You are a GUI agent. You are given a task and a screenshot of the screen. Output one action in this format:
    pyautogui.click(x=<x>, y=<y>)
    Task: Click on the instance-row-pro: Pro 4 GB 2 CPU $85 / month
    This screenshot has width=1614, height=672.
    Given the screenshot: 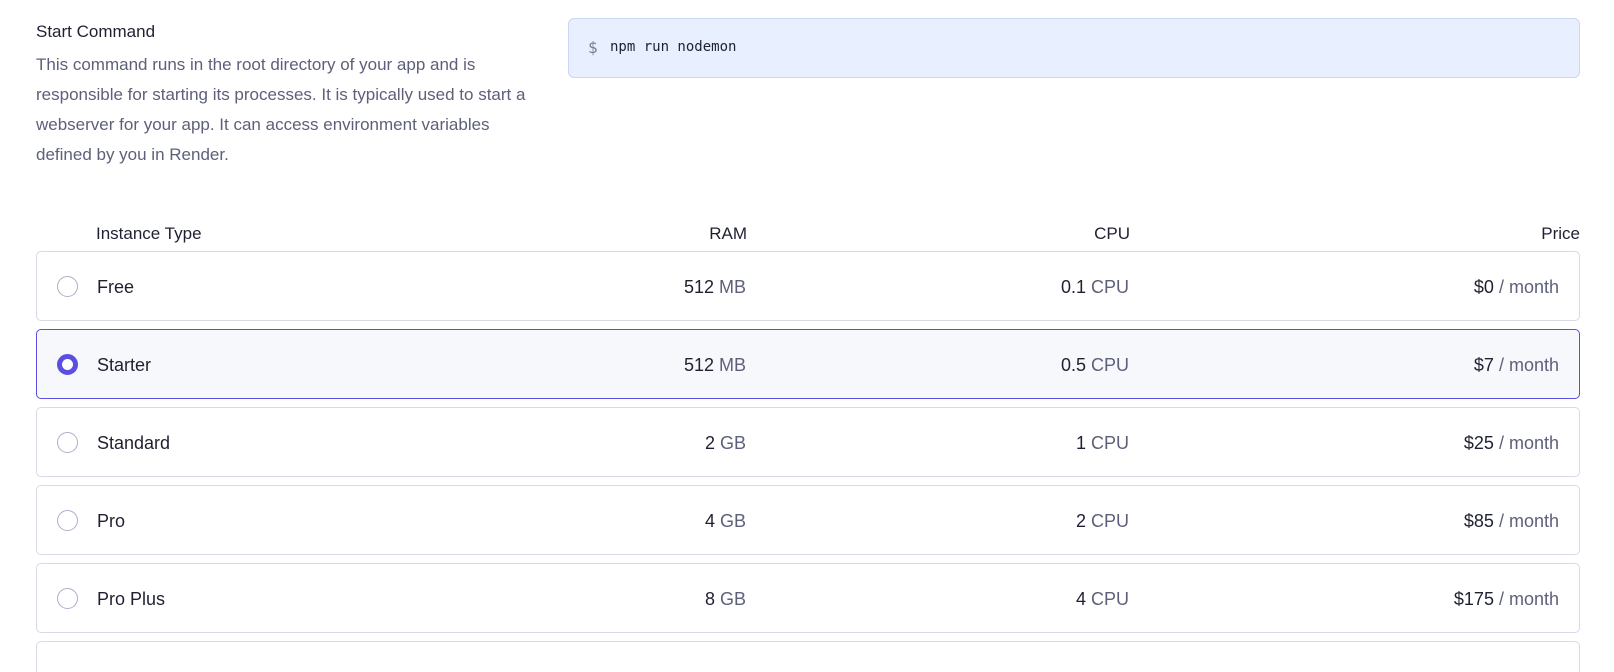 What is the action you would take?
    pyautogui.click(x=808, y=520)
    